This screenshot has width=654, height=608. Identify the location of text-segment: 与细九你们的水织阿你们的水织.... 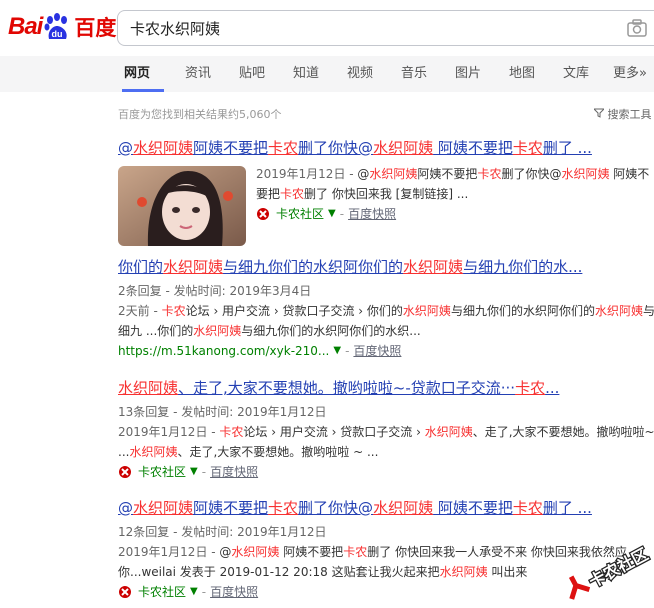
(331, 331).